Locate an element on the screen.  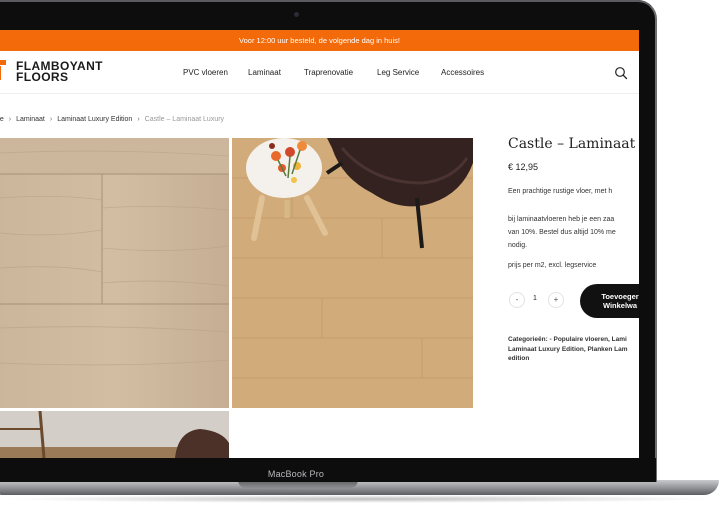
breadcrumb-home: me is located at coordinates (2, 119).